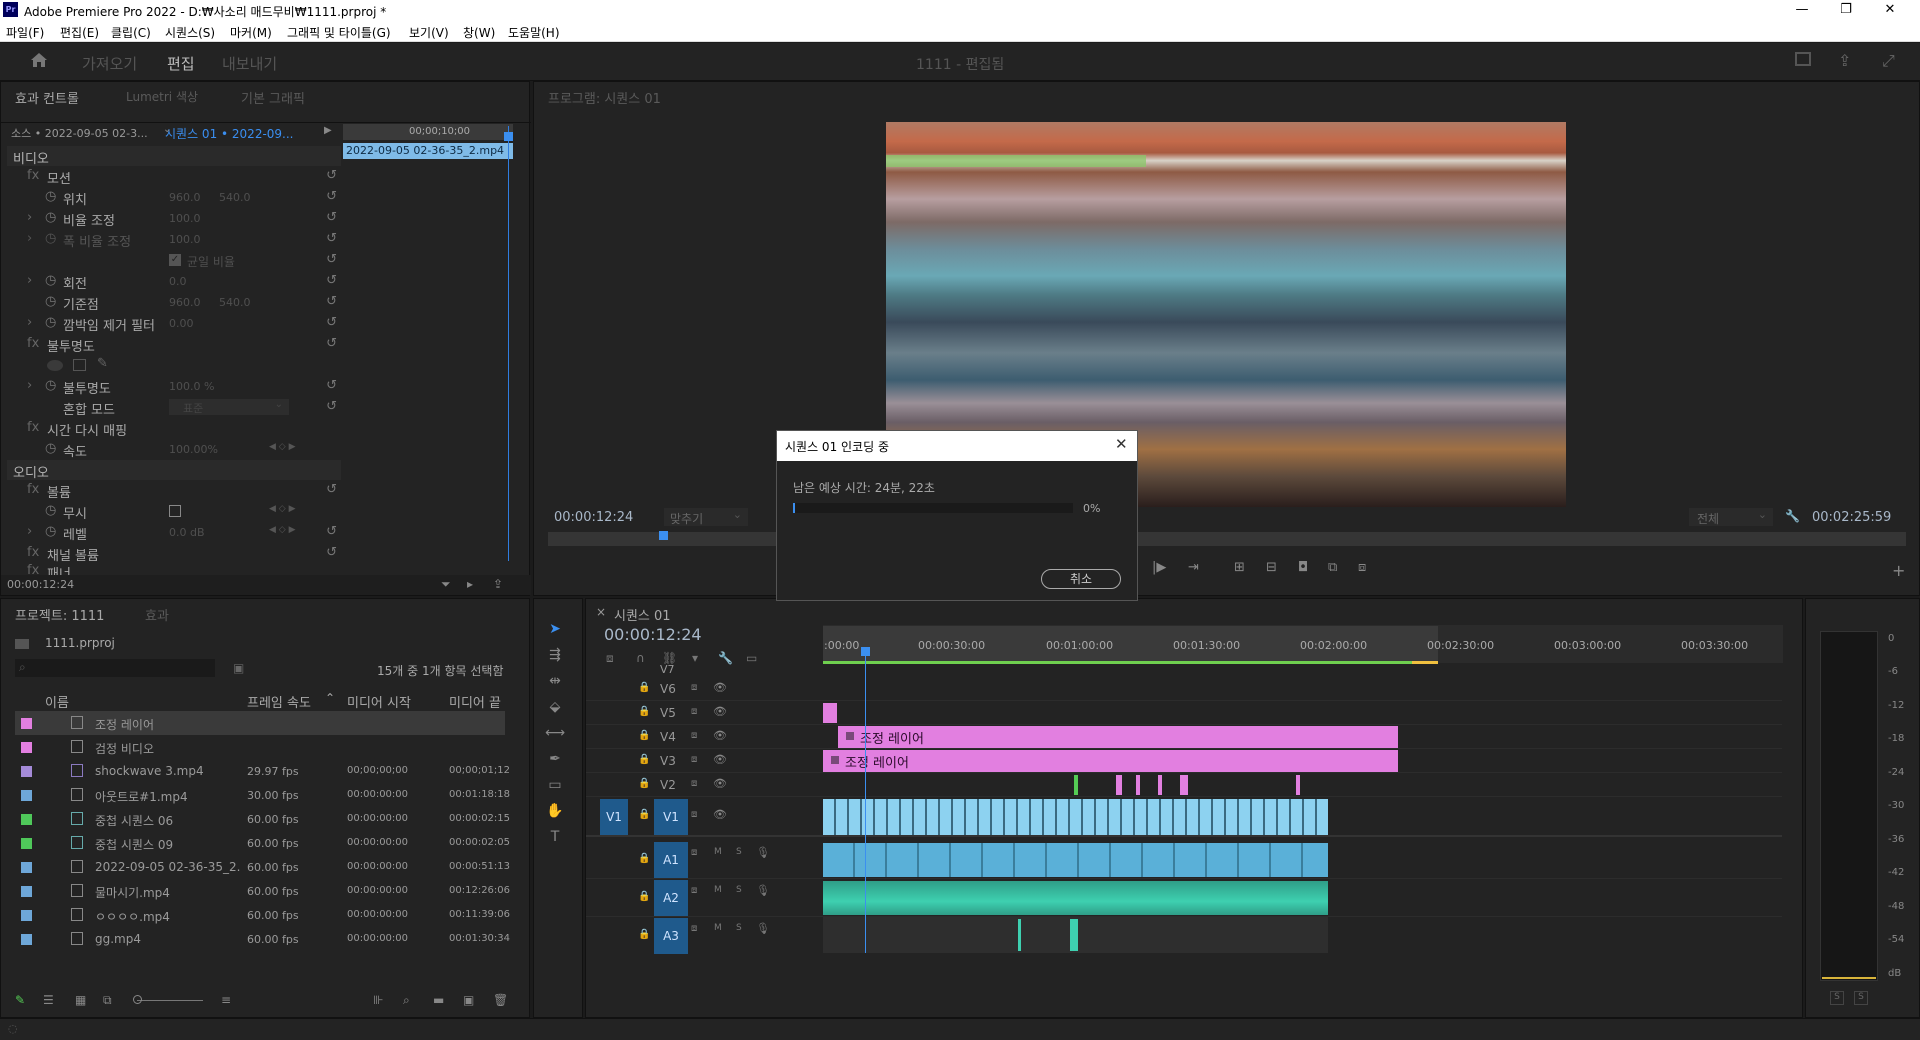 This screenshot has height=1040, width=1920. What do you see at coordinates (1846, 10) in the screenshot?
I see `maximize-button: ❐` at bounding box center [1846, 10].